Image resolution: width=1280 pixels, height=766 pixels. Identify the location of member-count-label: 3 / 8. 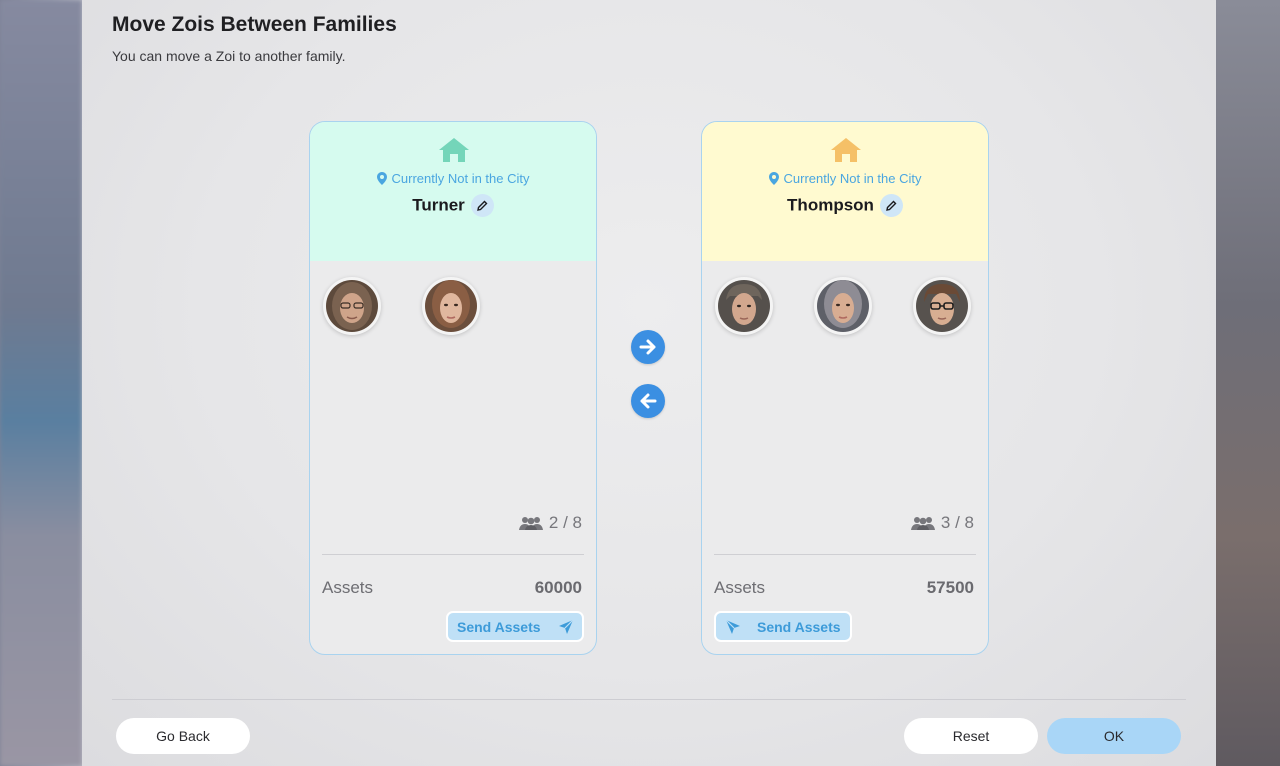
(957, 522).